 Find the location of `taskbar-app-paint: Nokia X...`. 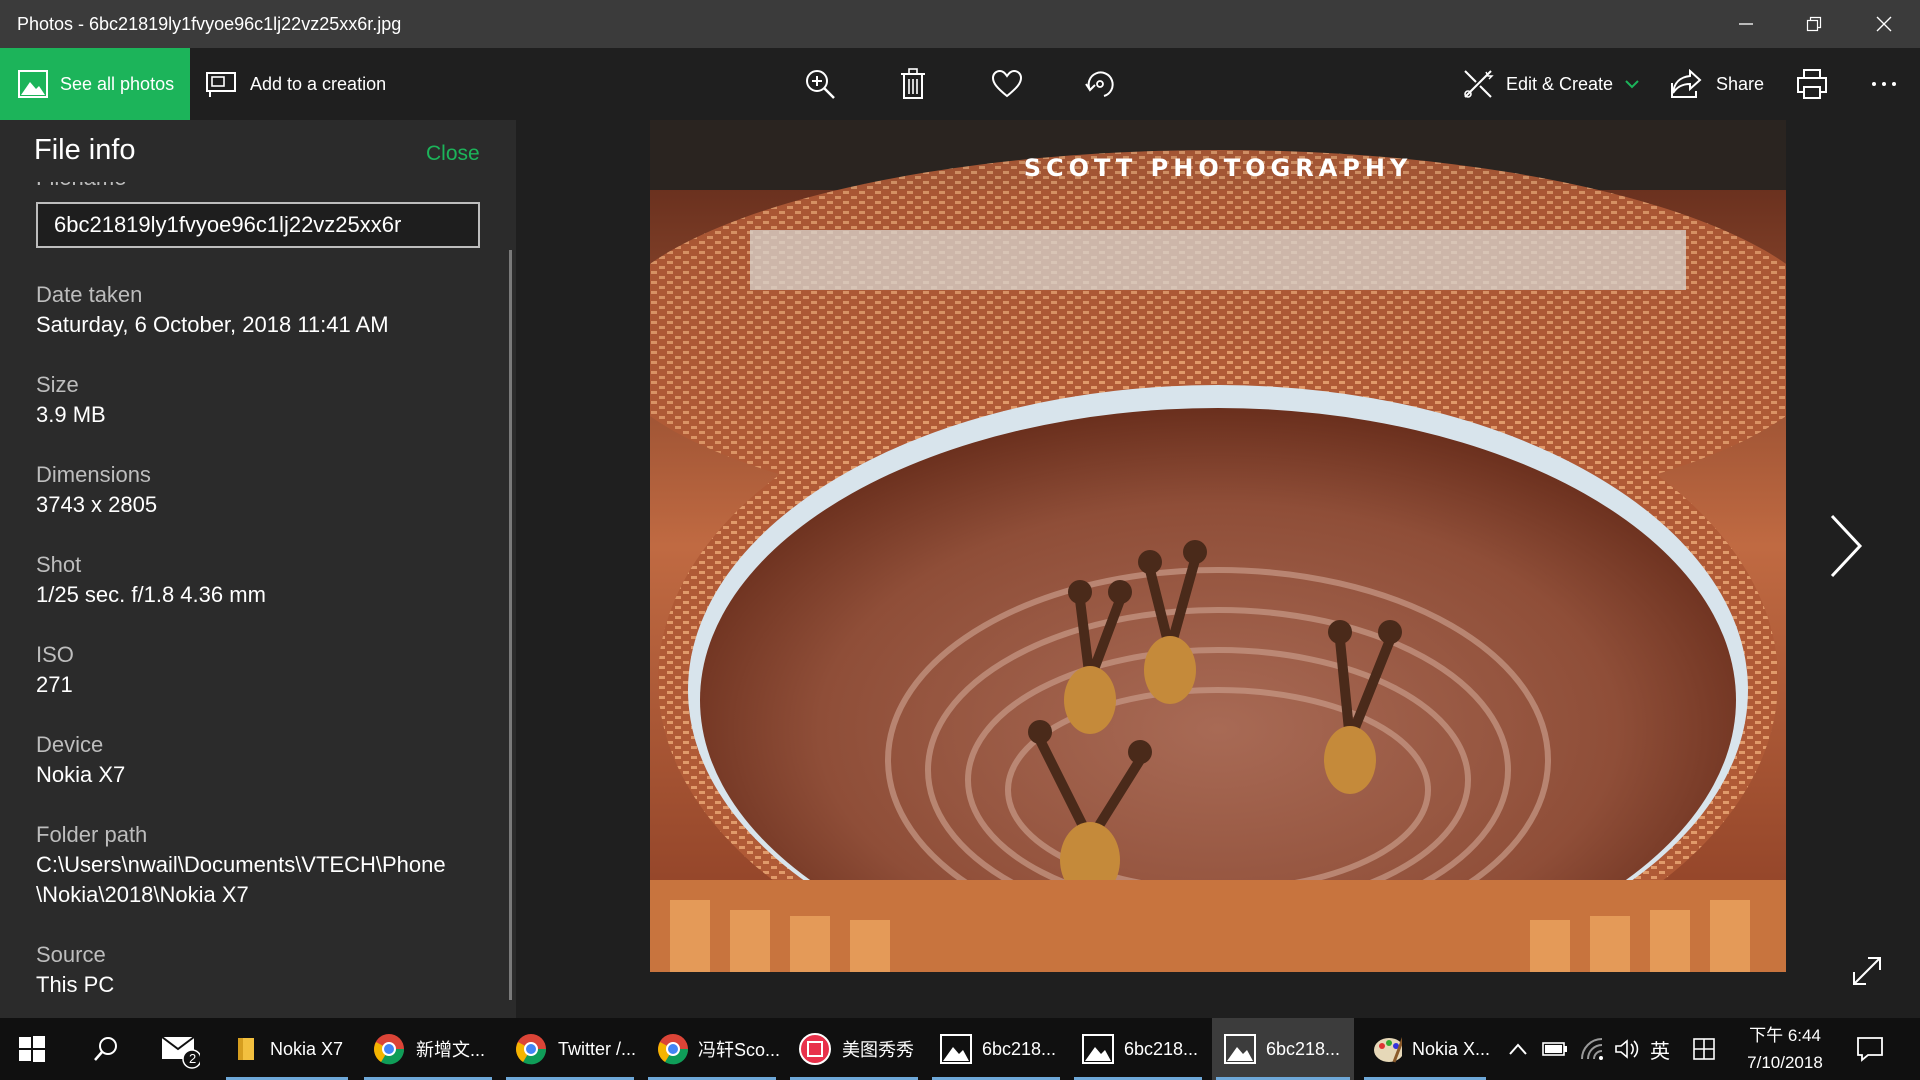

taskbar-app-paint: Nokia X... is located at coordinates (1425, 1049).